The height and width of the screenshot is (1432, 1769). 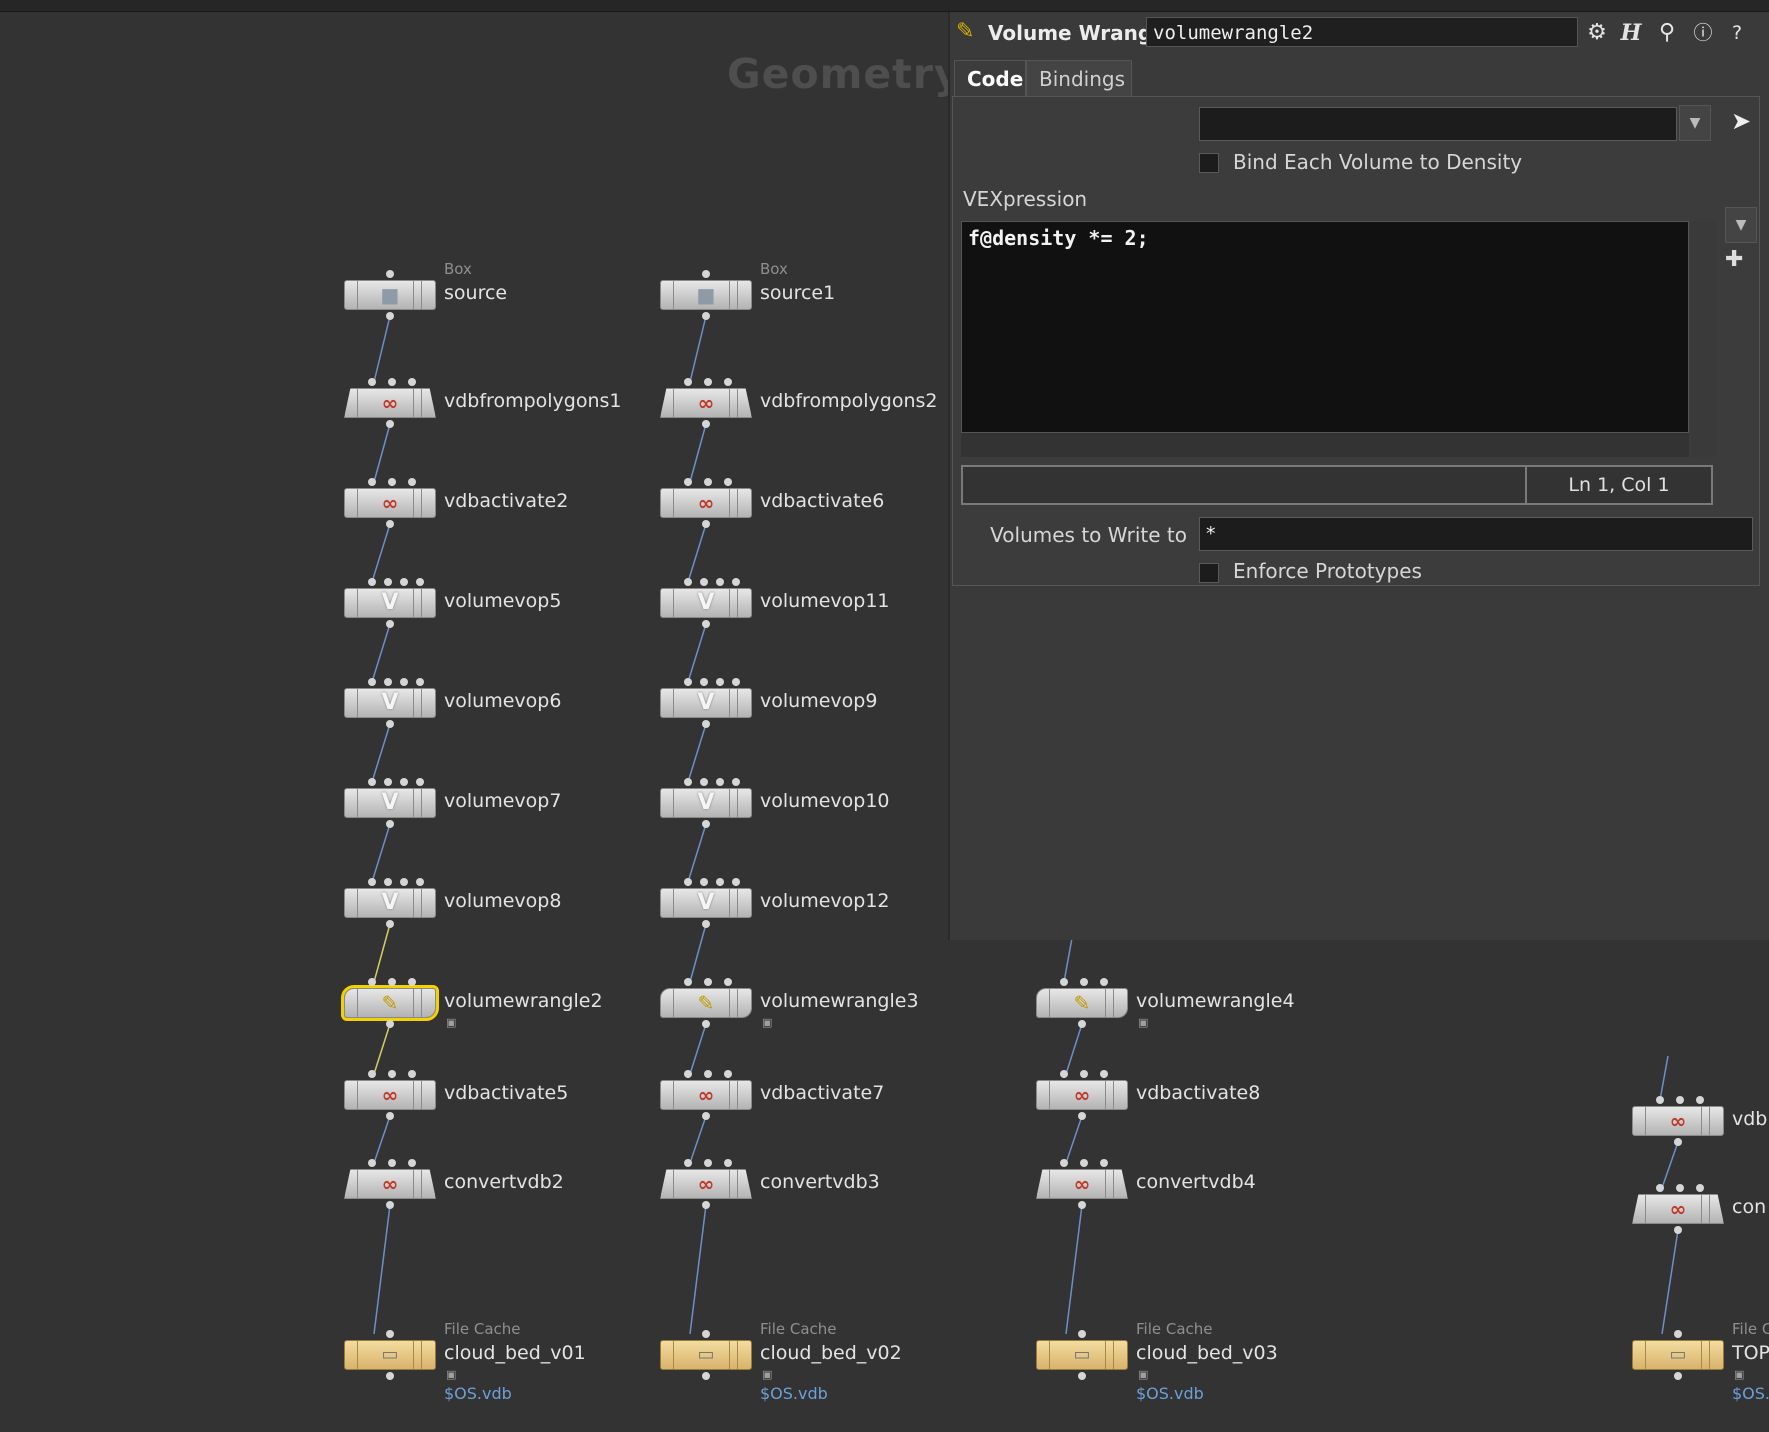 What do you see at coordinates (1597, 33) in the screenshot?
I see `gear-icon: ⚙` at bounding box center [1597, 33].